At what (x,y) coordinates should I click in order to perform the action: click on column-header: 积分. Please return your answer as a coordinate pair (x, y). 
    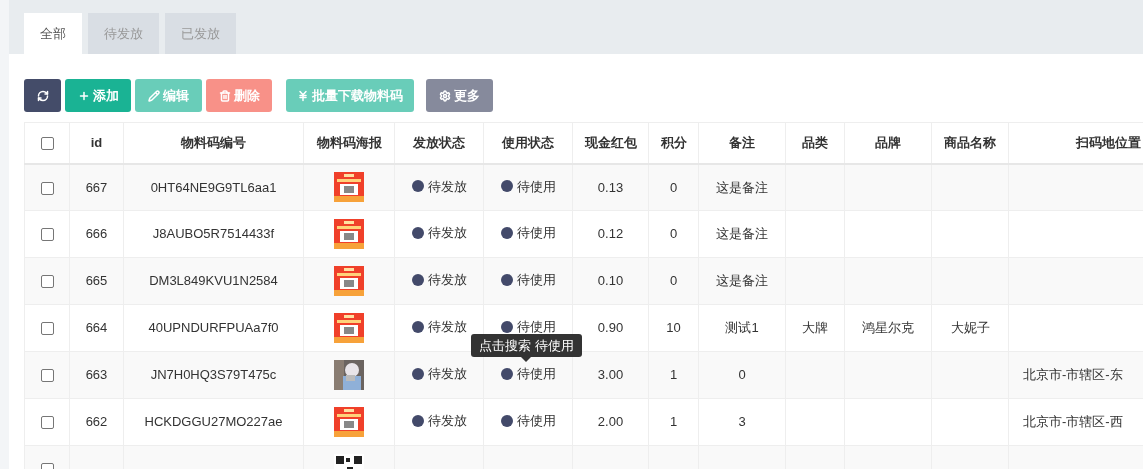
    Looking at the image, I should click on (673, 142).